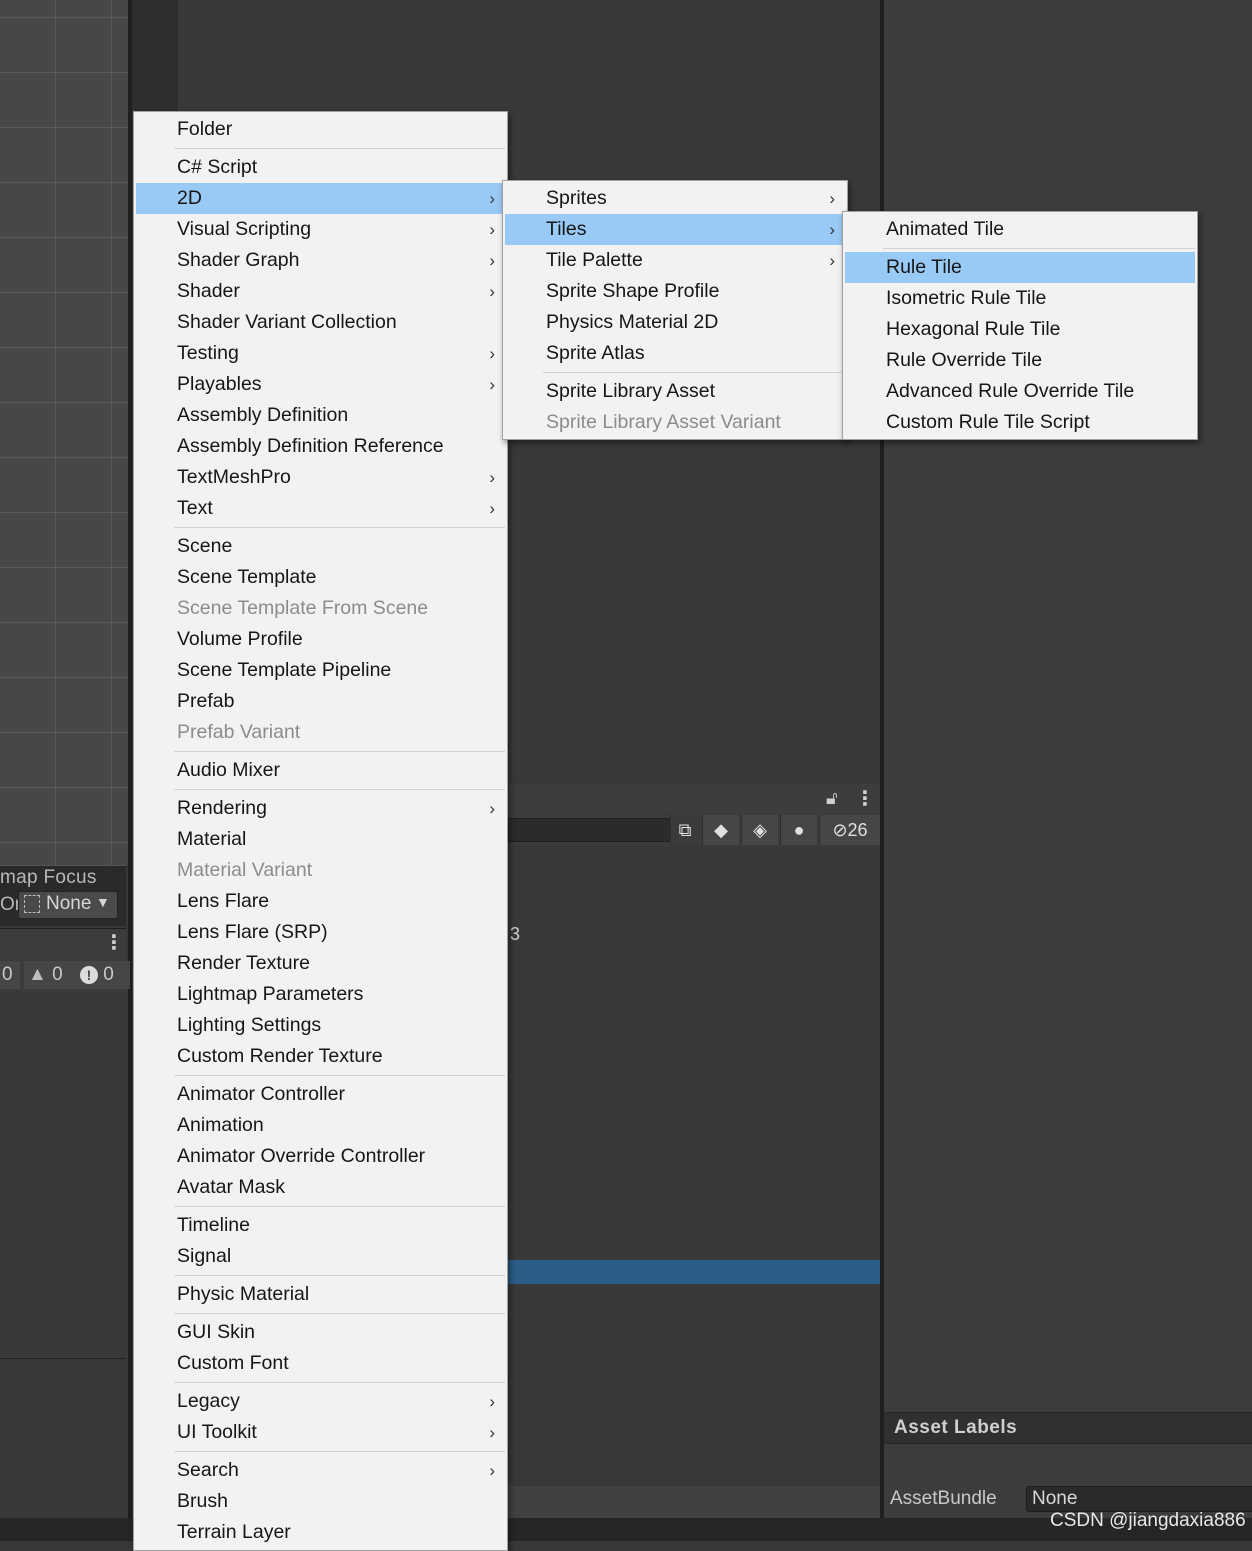  What do you see at coordinates (320, 1470) in the screenshot?
I see `menu-item-search: Search ›` at bounding box center [320, 1470].